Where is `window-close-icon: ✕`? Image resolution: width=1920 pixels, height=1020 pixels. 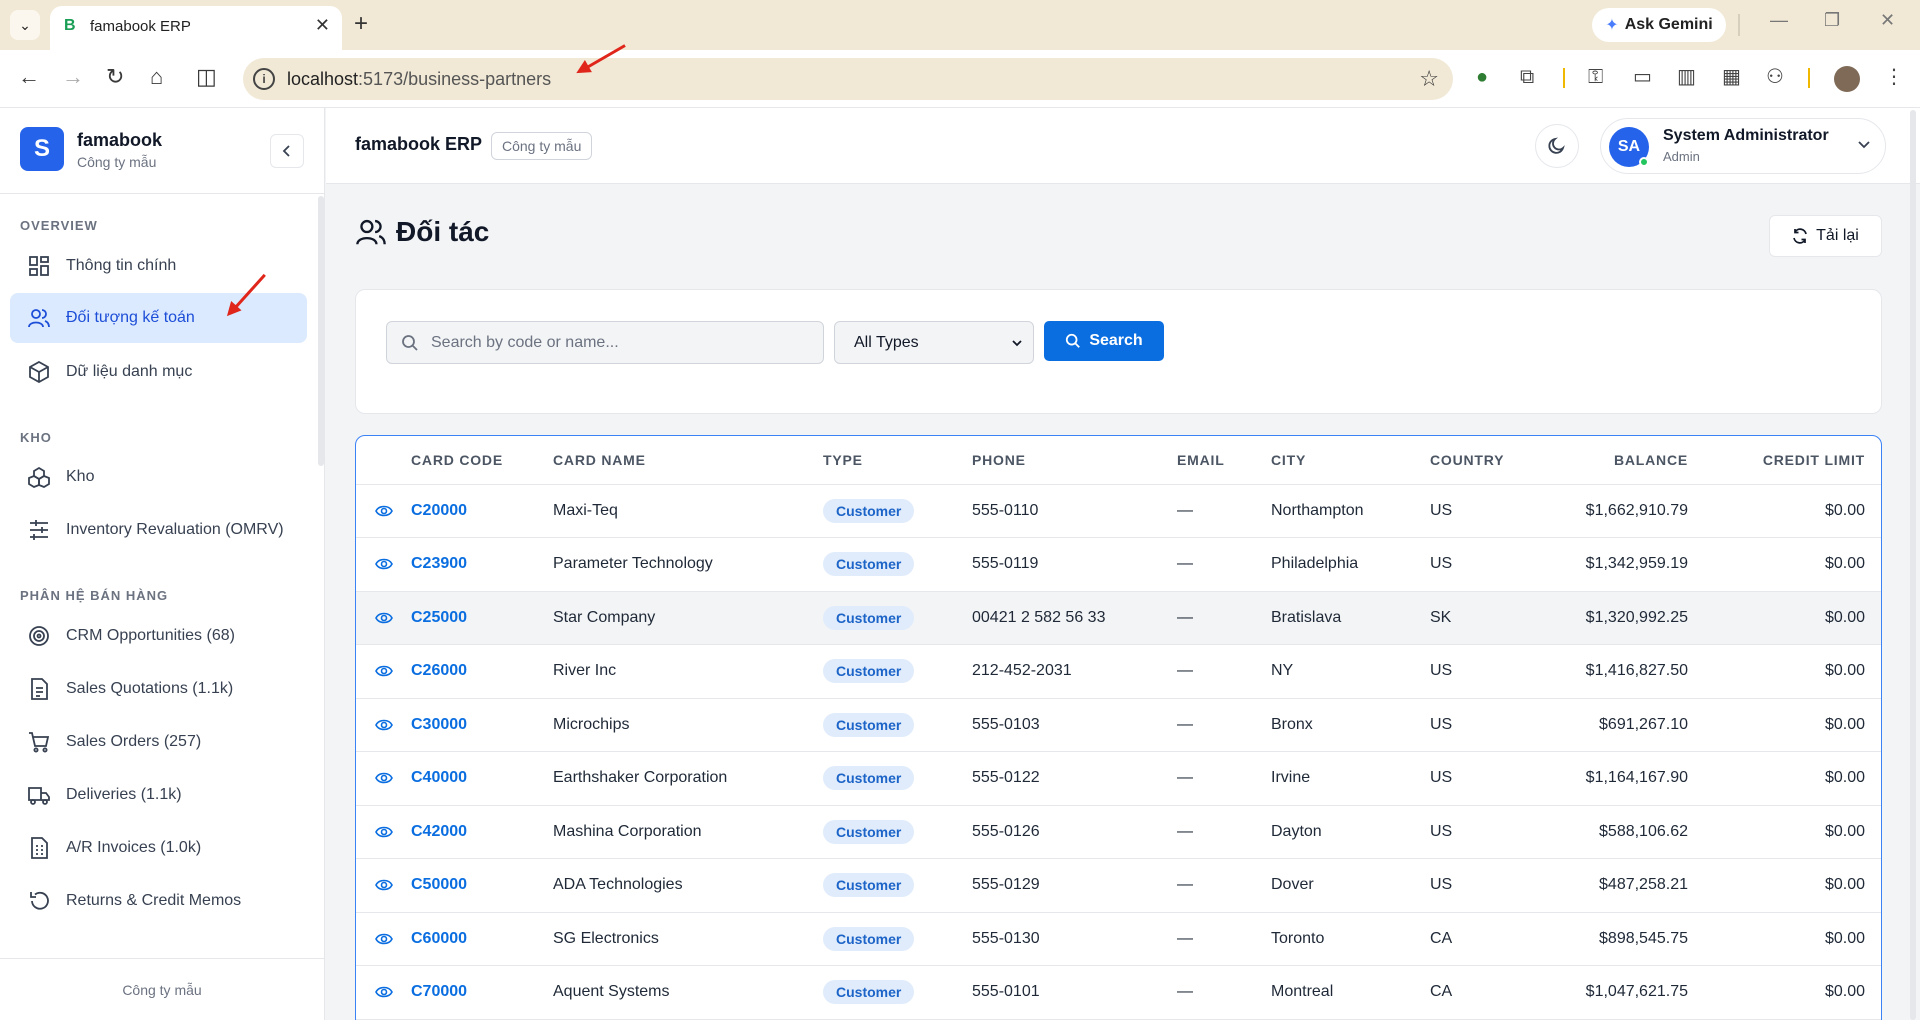
window-close-icon: ✕ is located at coordinates (1887, 20).